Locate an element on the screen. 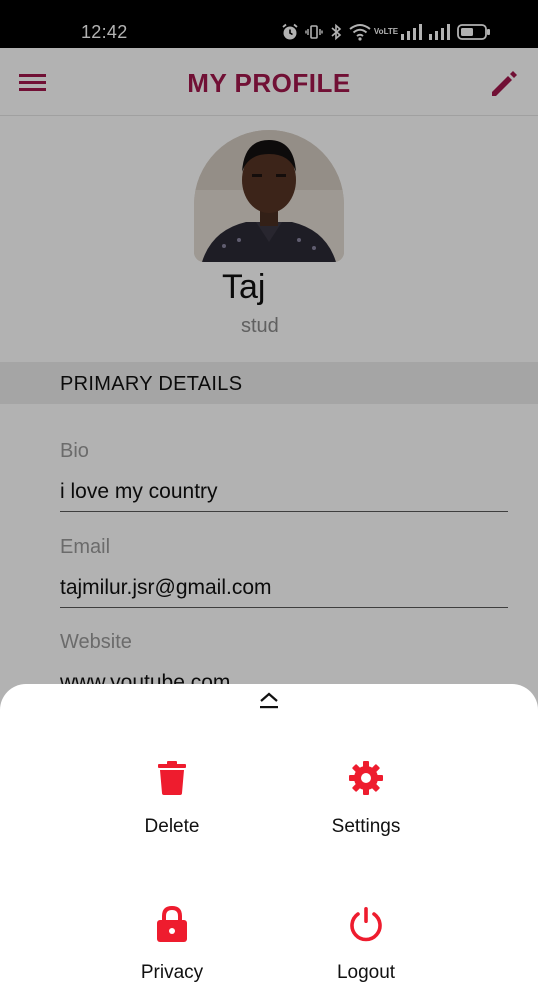  action-label: Settings is located at coordinates (366, 826).